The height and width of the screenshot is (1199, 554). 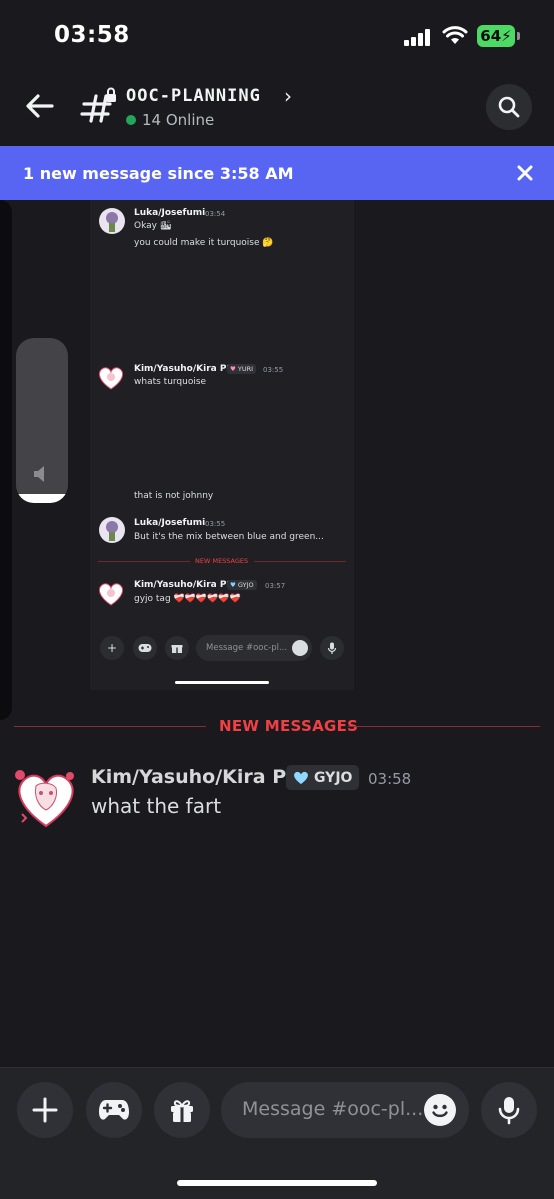 What do you see at coordinates (491, 36) in the screenshot?
I see `battery-level: 64` at bounding box center [491, 36].